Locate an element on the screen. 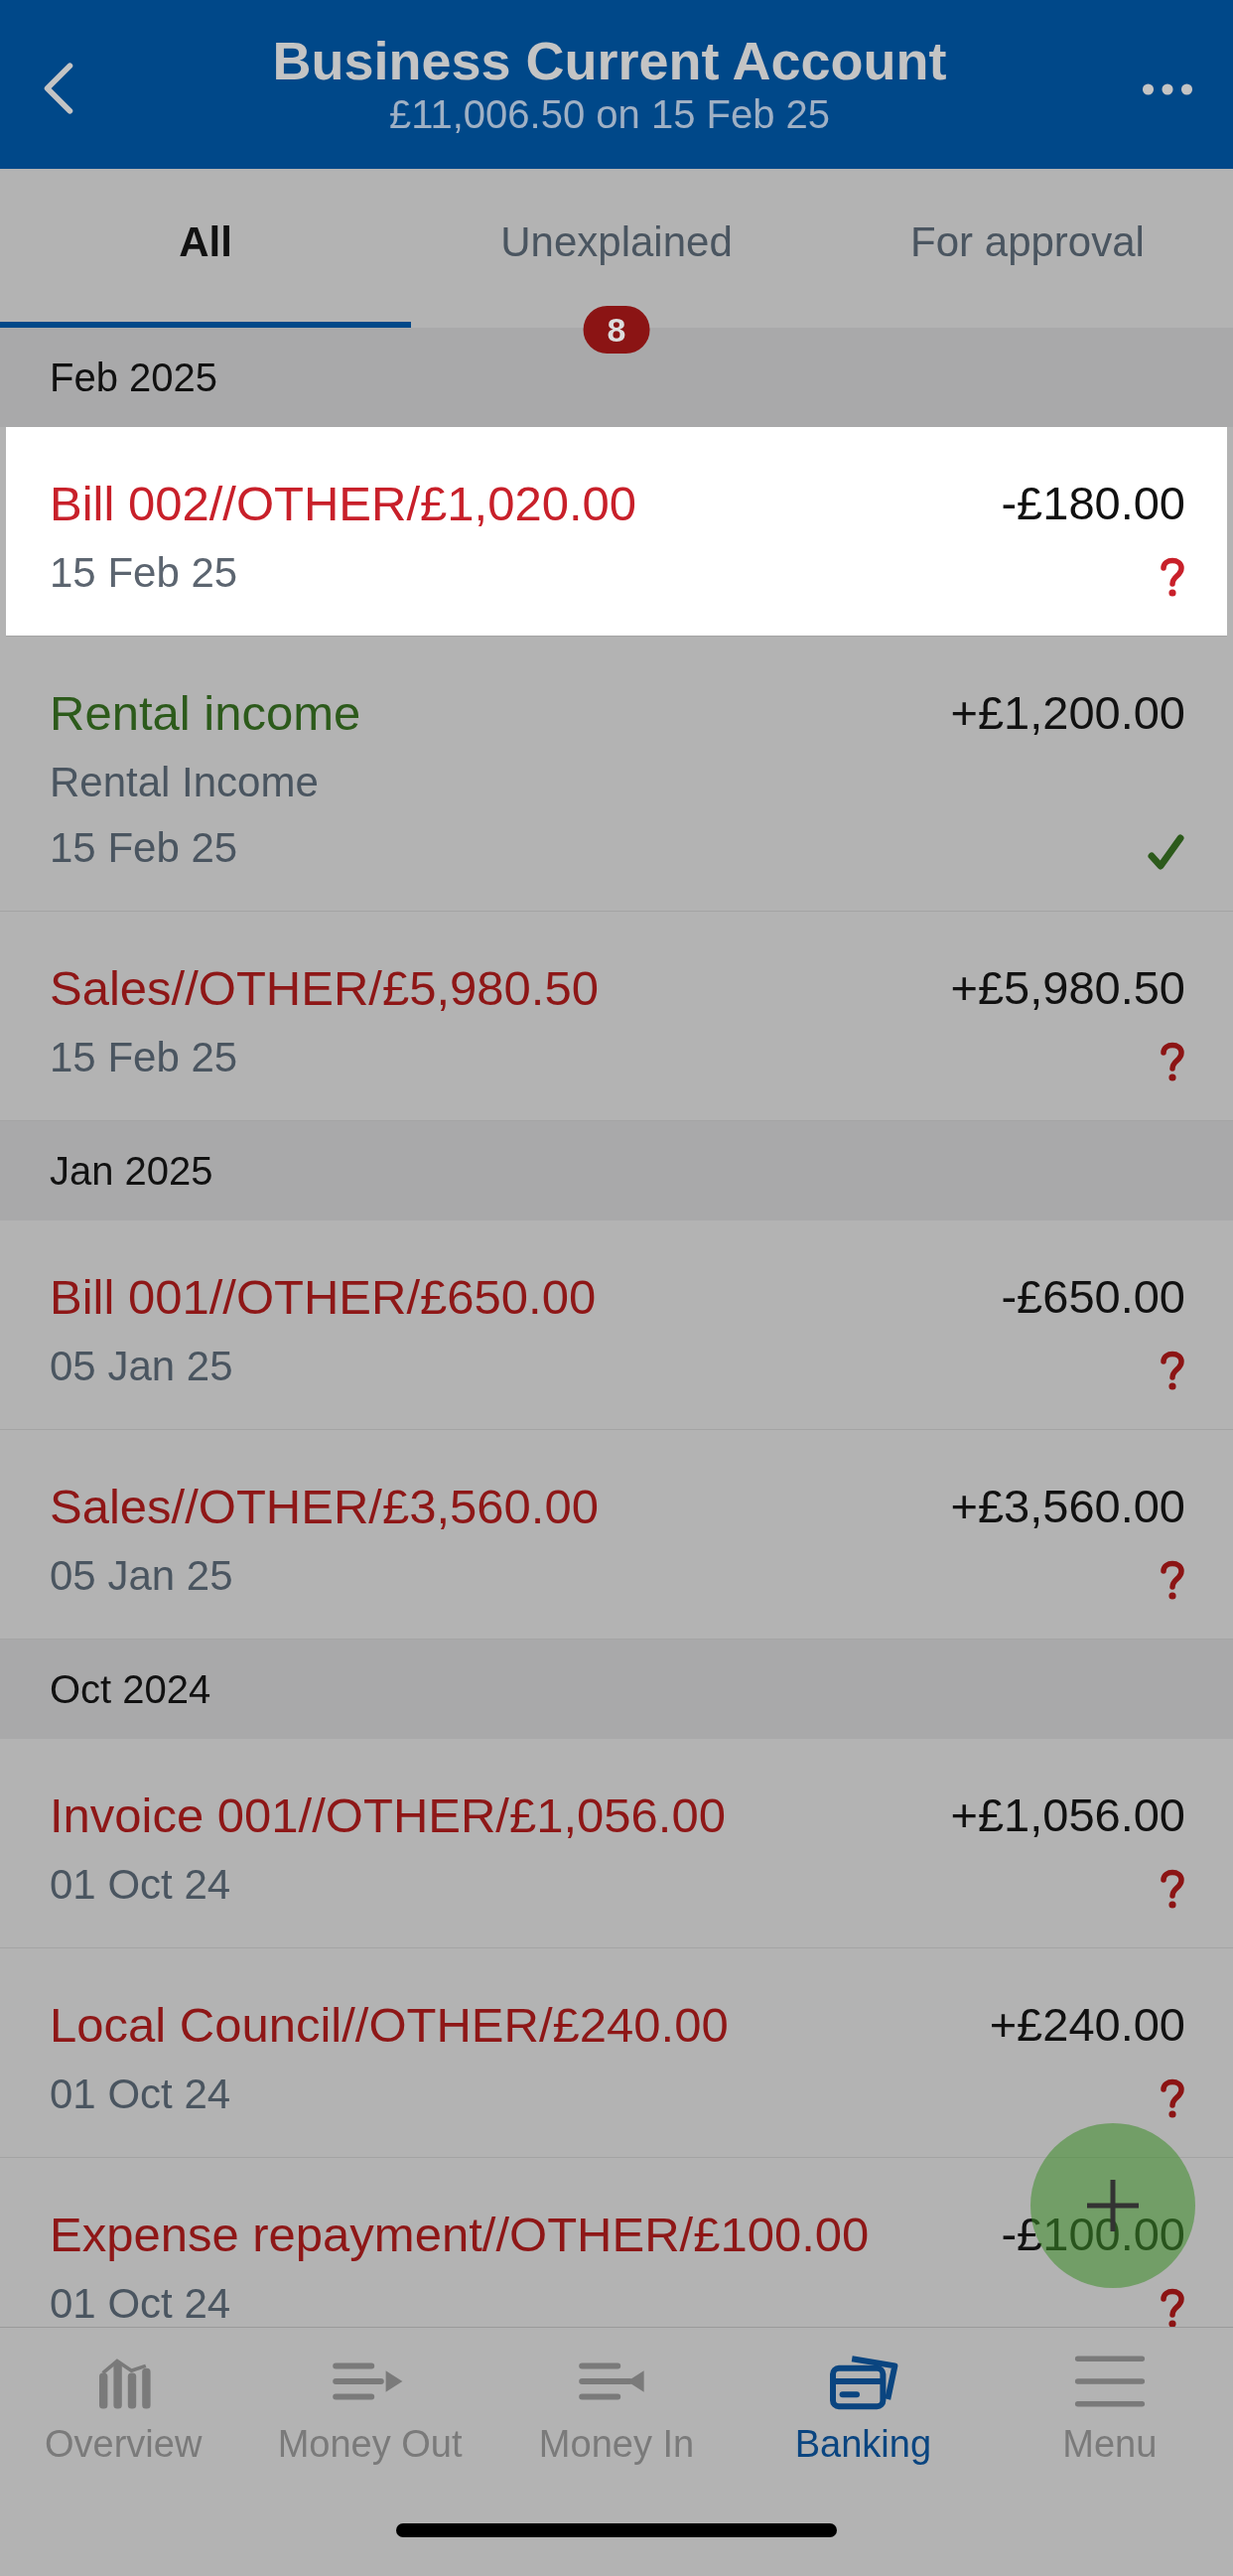  transaction-row: Bill 002//OTHER/£1,020.00 15 Feb 25 -£180.00 is located at coordinates (617, 532).